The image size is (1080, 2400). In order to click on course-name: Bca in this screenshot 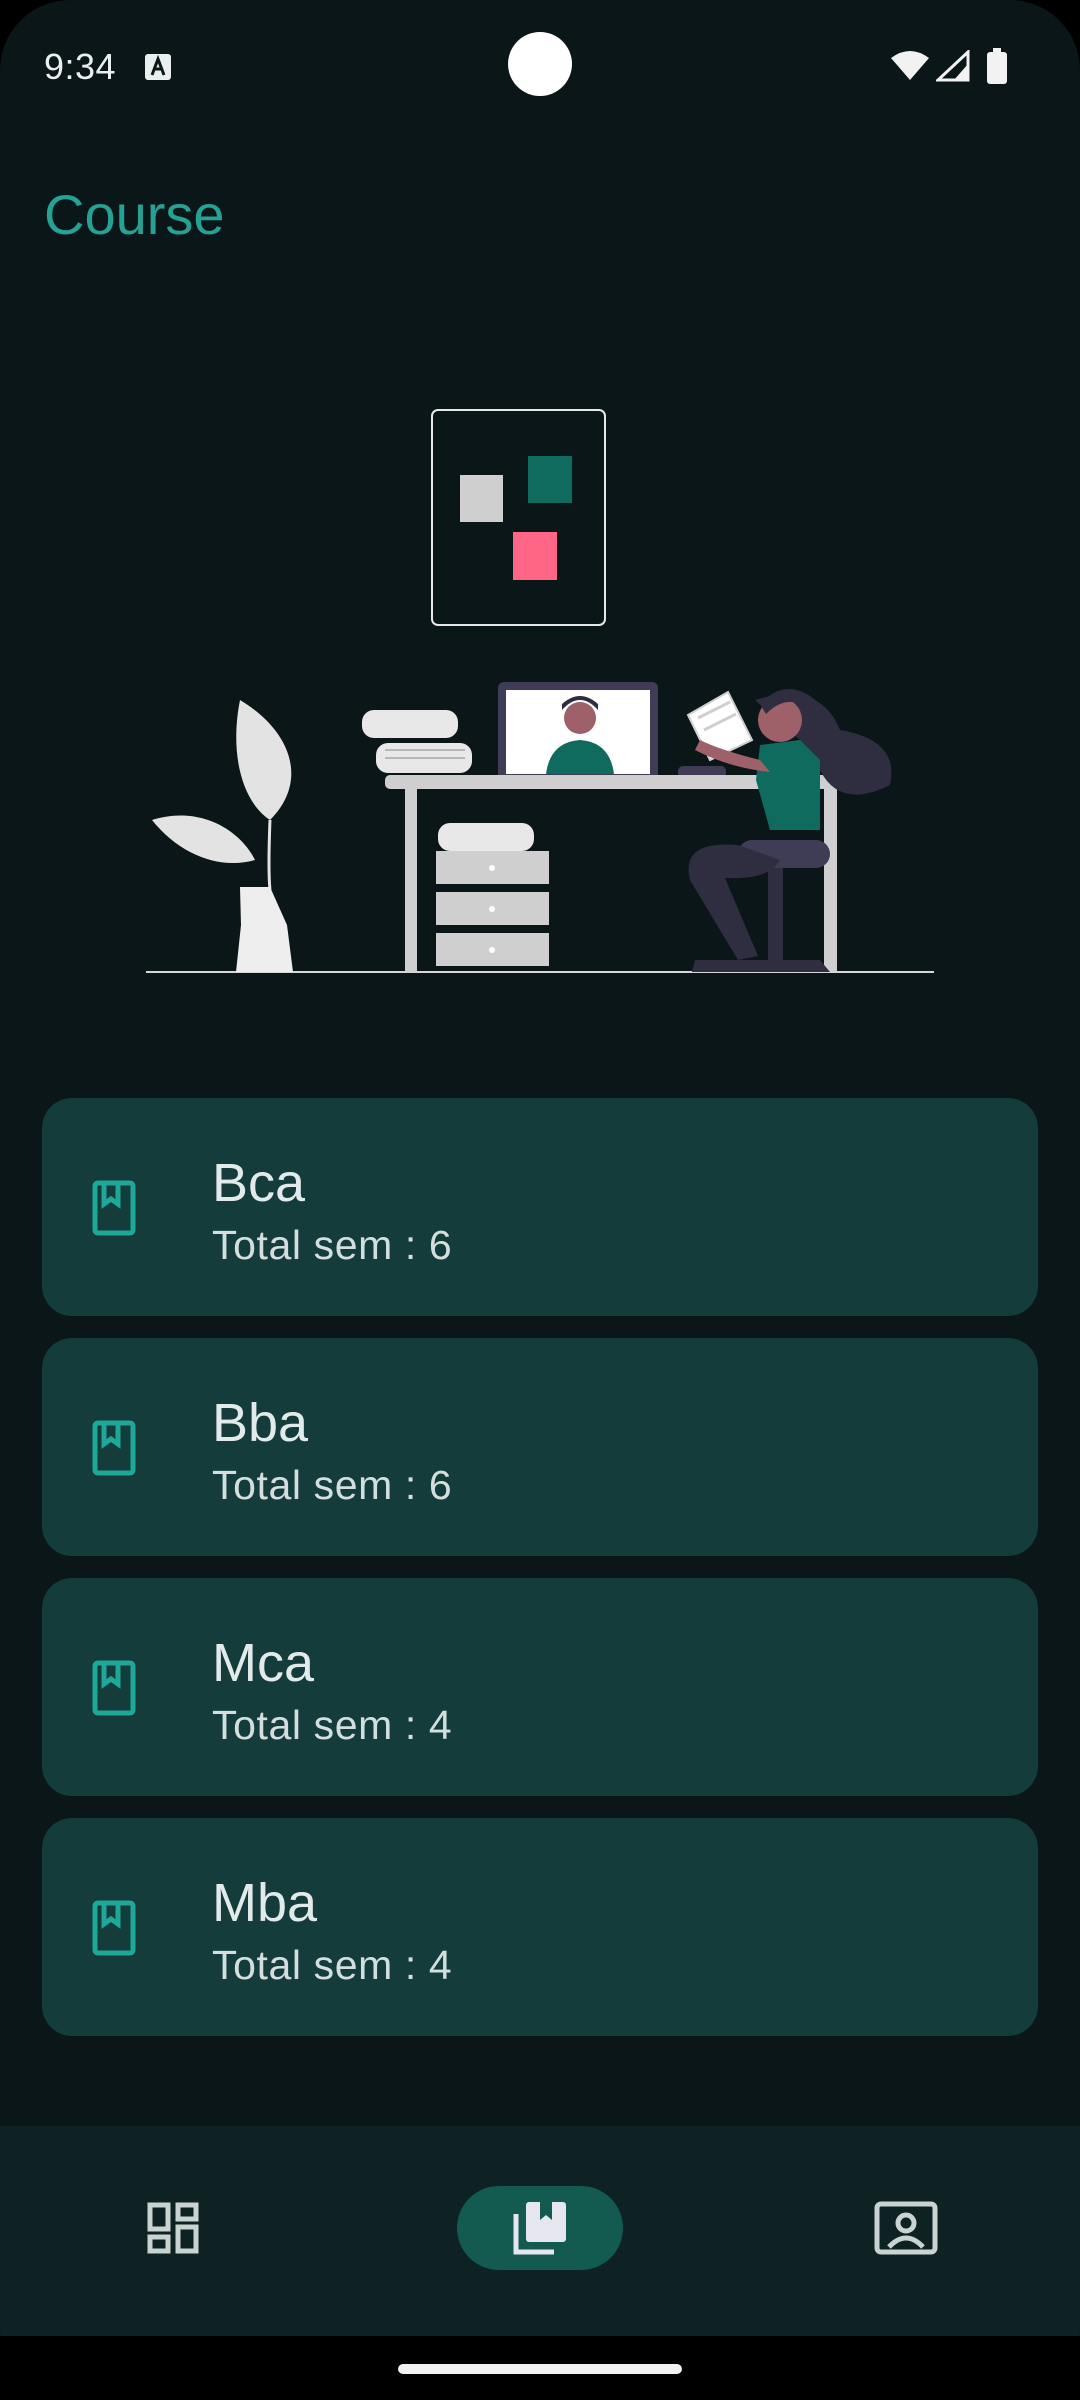, I will do `click(259, 1183)`.